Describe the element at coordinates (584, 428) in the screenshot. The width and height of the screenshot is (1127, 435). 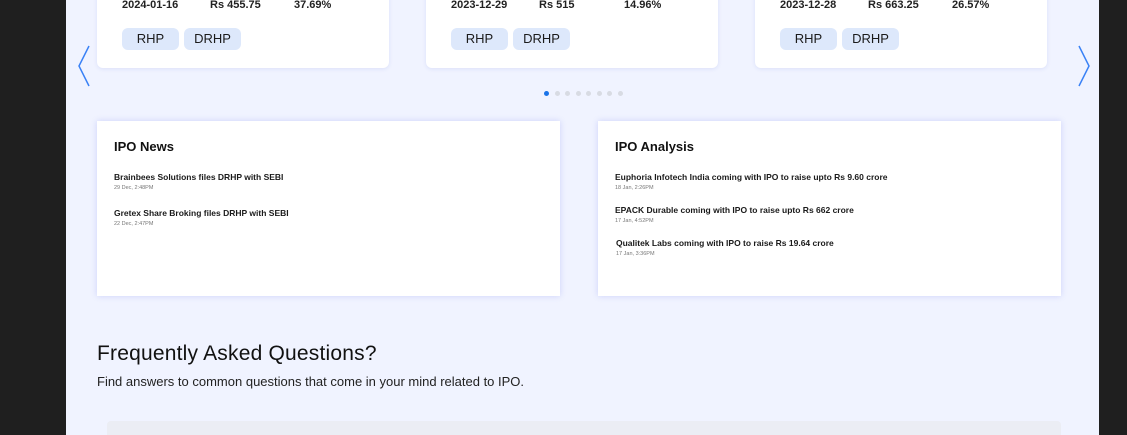
I see `faq-accordion` at that location.